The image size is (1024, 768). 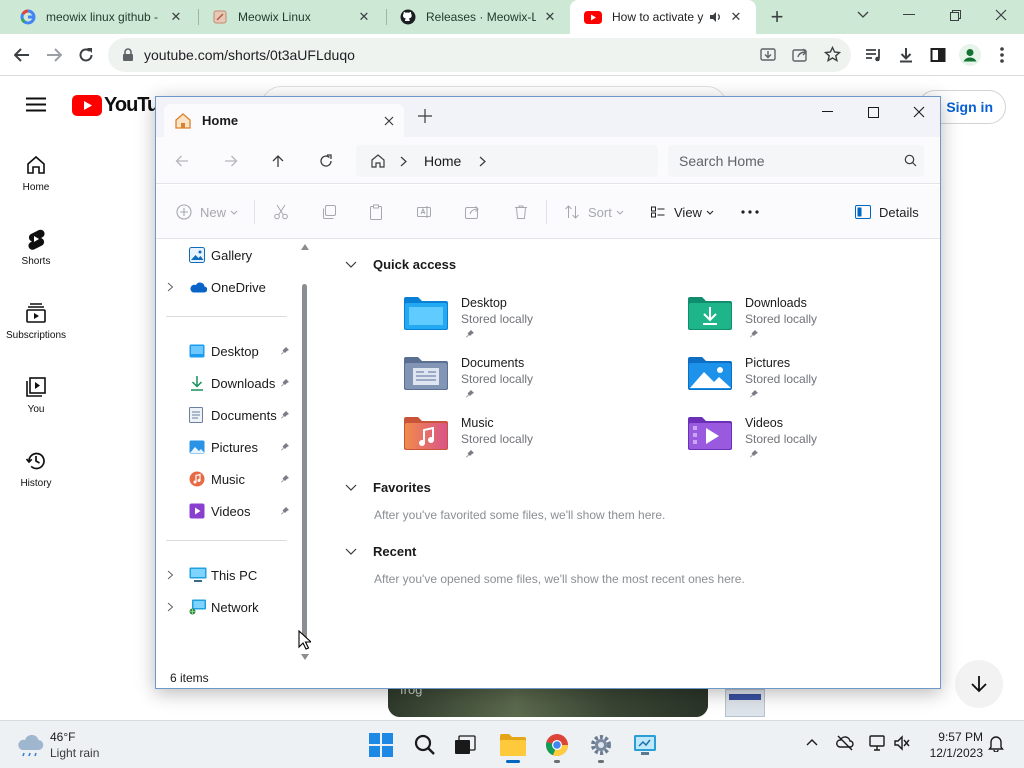 What do you see at coordinates (777, 17) in the screenshot?
I see `new-tab-button: +` at bounding box center [777, 17].